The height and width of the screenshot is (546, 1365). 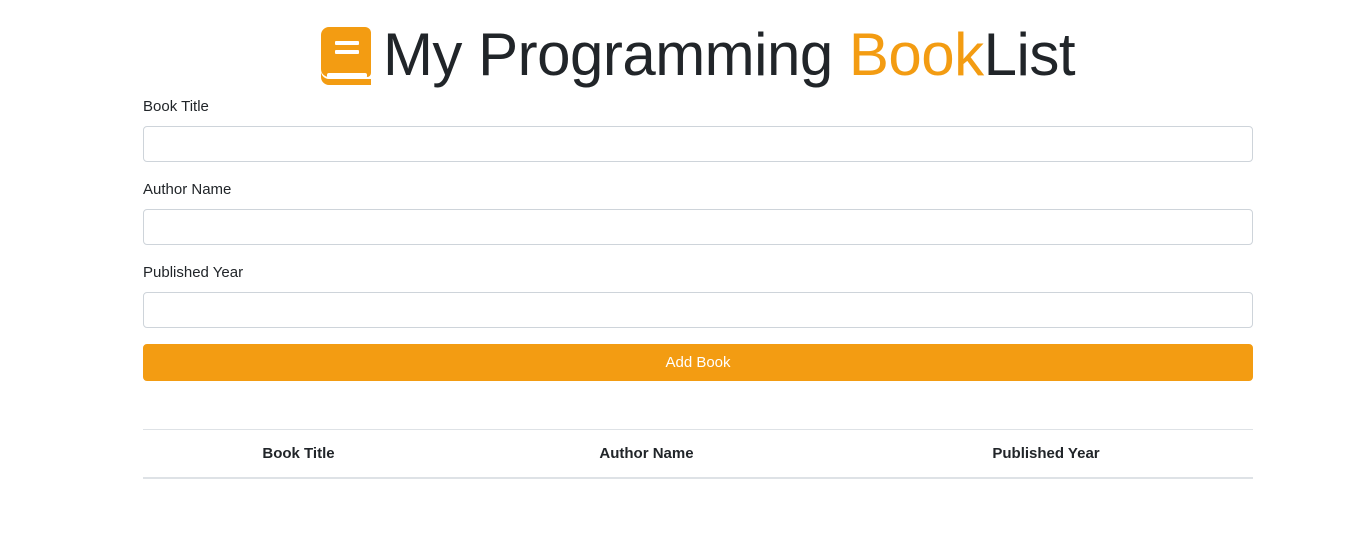 What do you see at coordinates (345, 56) in the screenshot?
I see `book-icon` at bounding box center [345, 56].